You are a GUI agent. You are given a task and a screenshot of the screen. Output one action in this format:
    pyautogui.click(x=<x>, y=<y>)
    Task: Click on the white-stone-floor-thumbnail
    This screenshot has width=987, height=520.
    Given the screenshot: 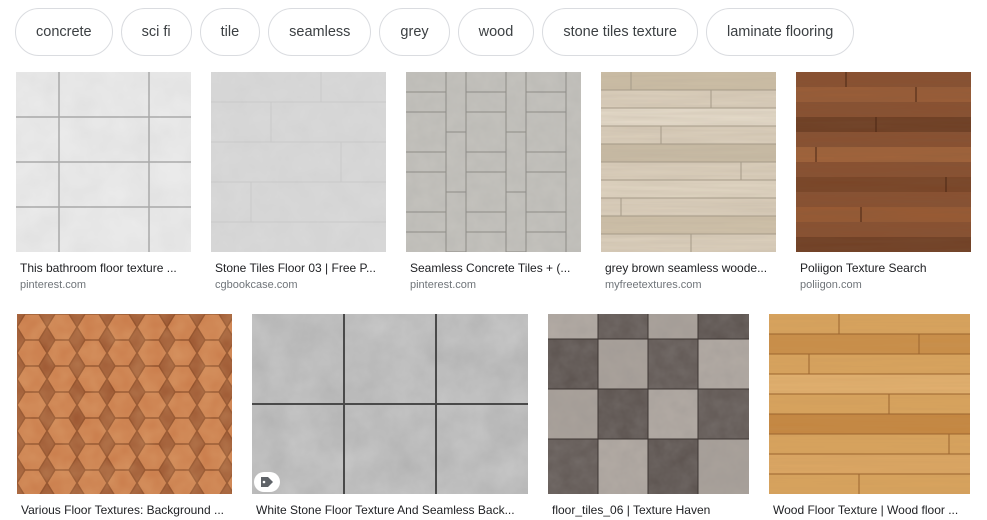 What is the action you would take?
    pyautogui.click(x=390, y=404)
    